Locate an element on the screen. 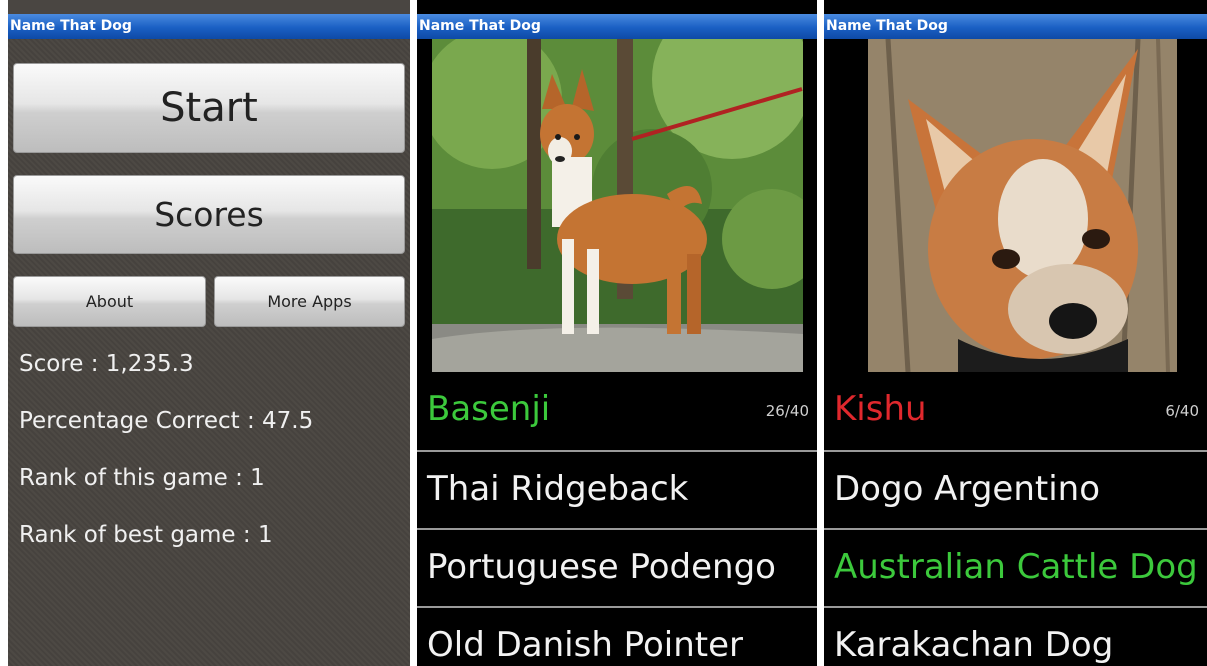  question-counter: 6/40 is located at coordinates (1182, 411).